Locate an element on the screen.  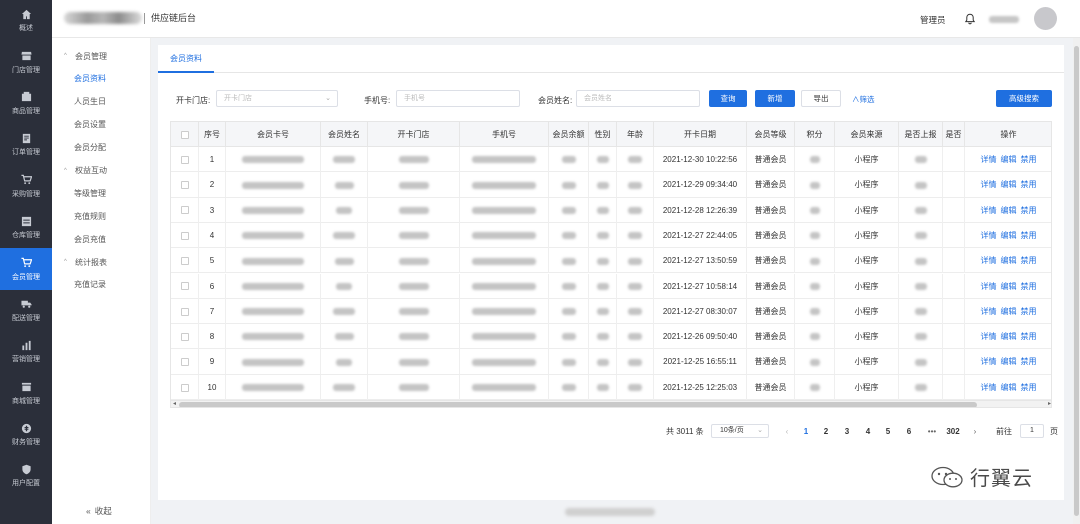
phone-input: 手机号 is located at coordinates (458, 98).